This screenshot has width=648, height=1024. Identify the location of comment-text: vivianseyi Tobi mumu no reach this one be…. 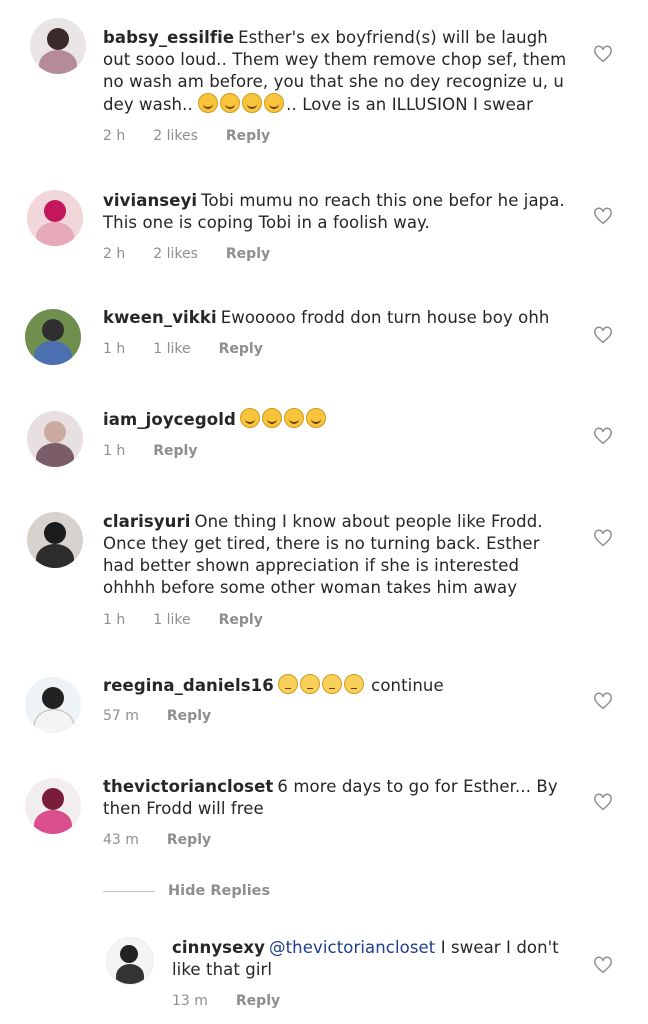
(334, 211).